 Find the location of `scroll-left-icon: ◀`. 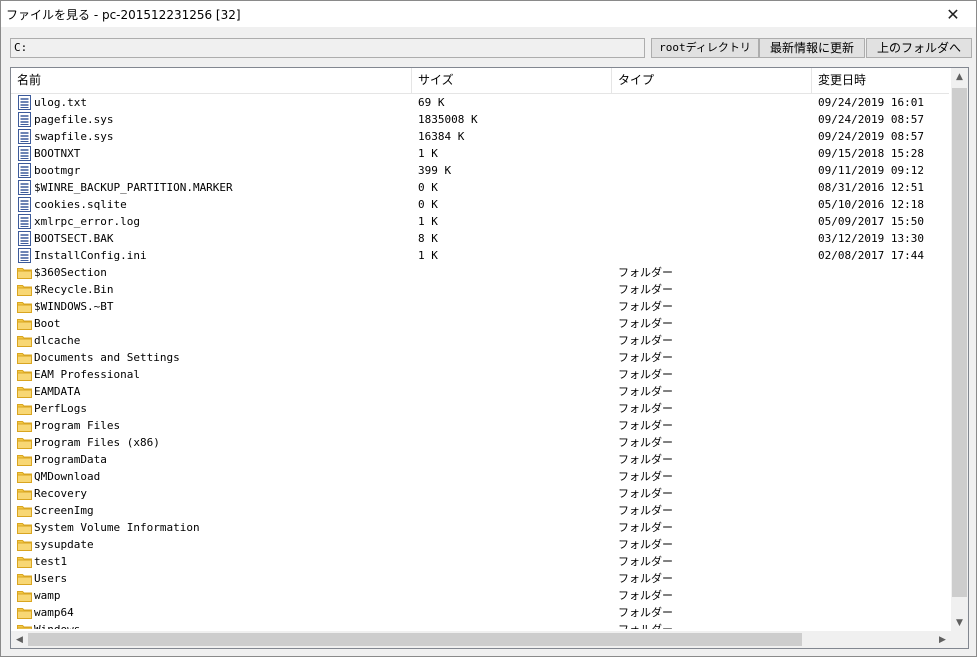

scroll-left-icon: ◀ is located at coordinates (19, 639).